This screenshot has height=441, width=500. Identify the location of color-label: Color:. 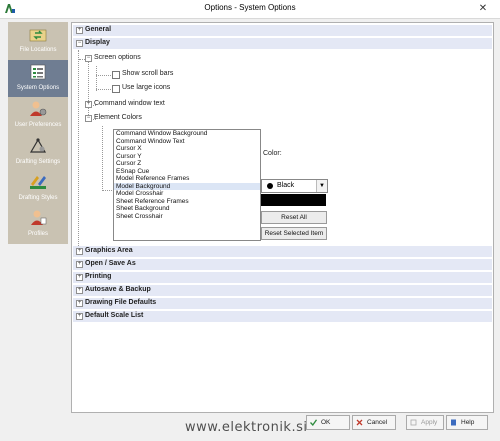
(272, 153).